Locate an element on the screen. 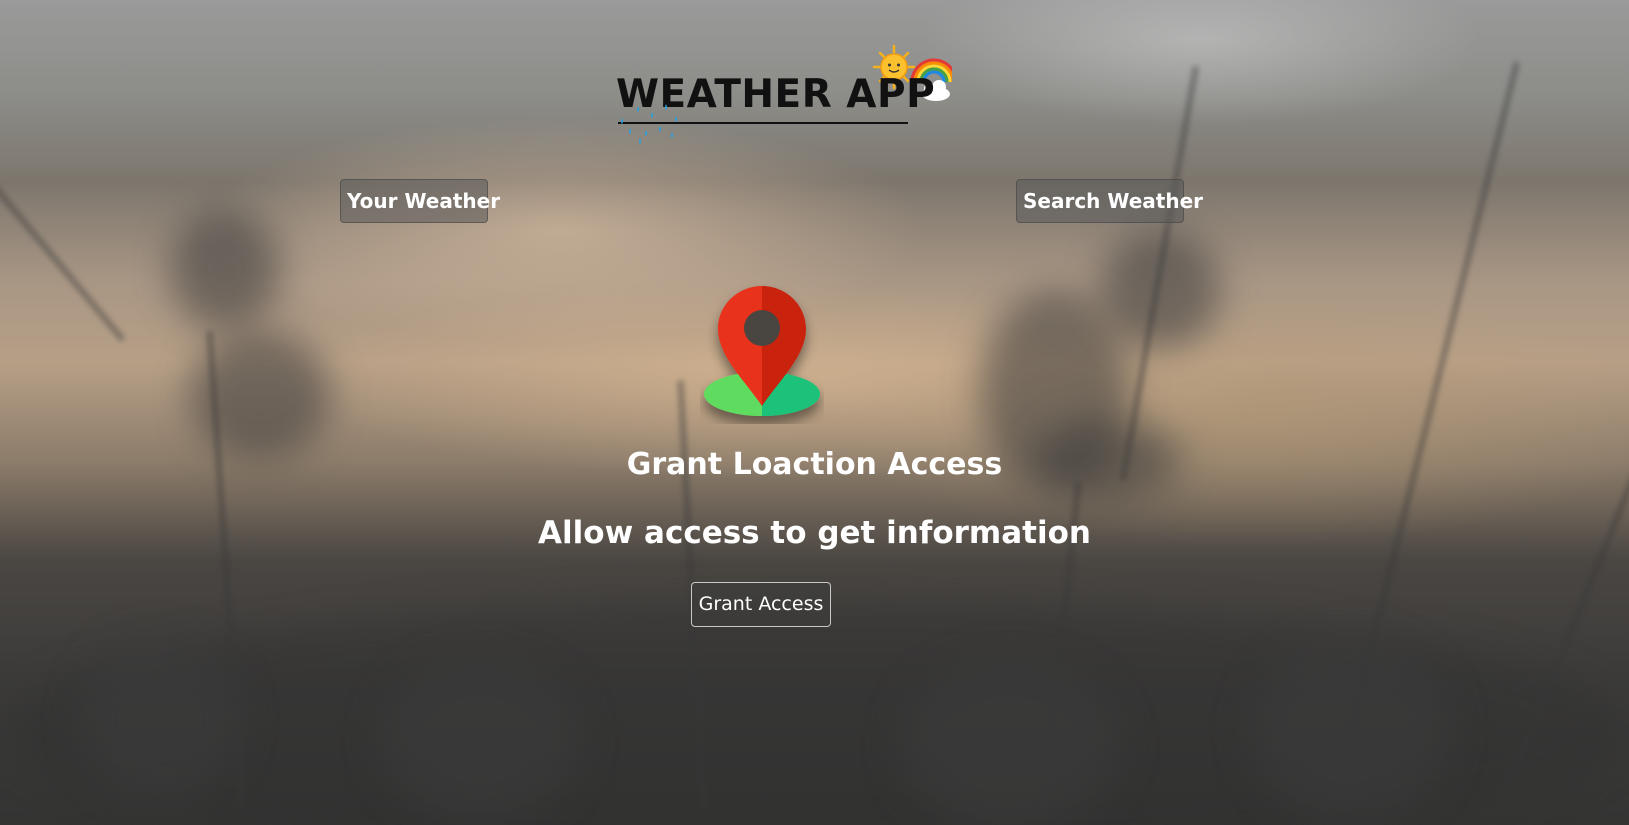 The height and width of the screenshot is (825, 1629). tab-search-weather: Search Weather is located at coordinates (1109, 201).